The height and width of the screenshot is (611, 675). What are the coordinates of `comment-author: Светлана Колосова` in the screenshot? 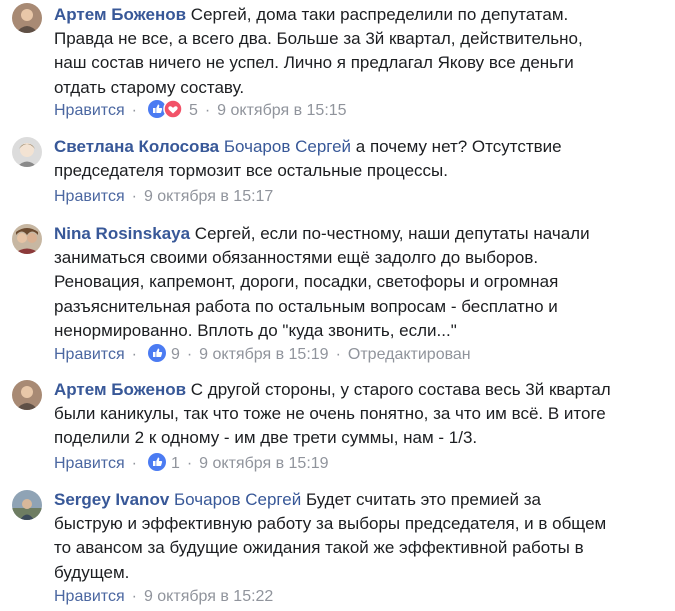 It's located at (136, 146).